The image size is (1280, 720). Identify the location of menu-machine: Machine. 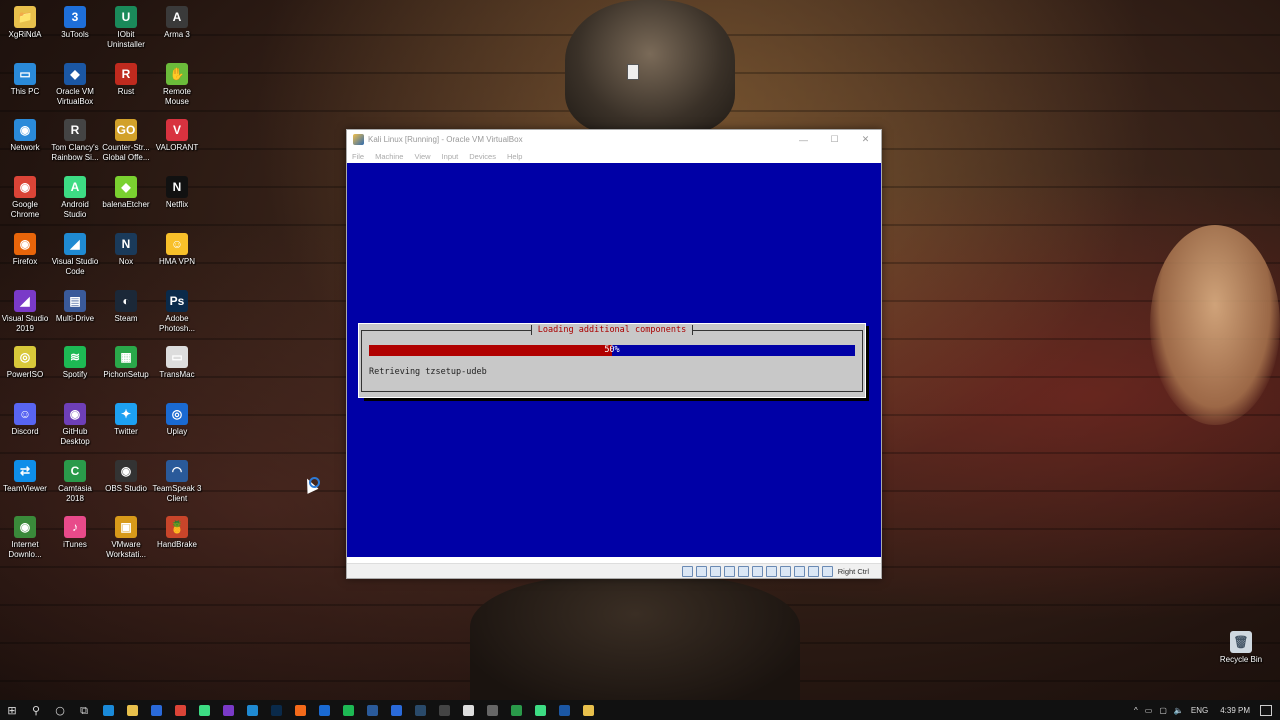
(389, 156).